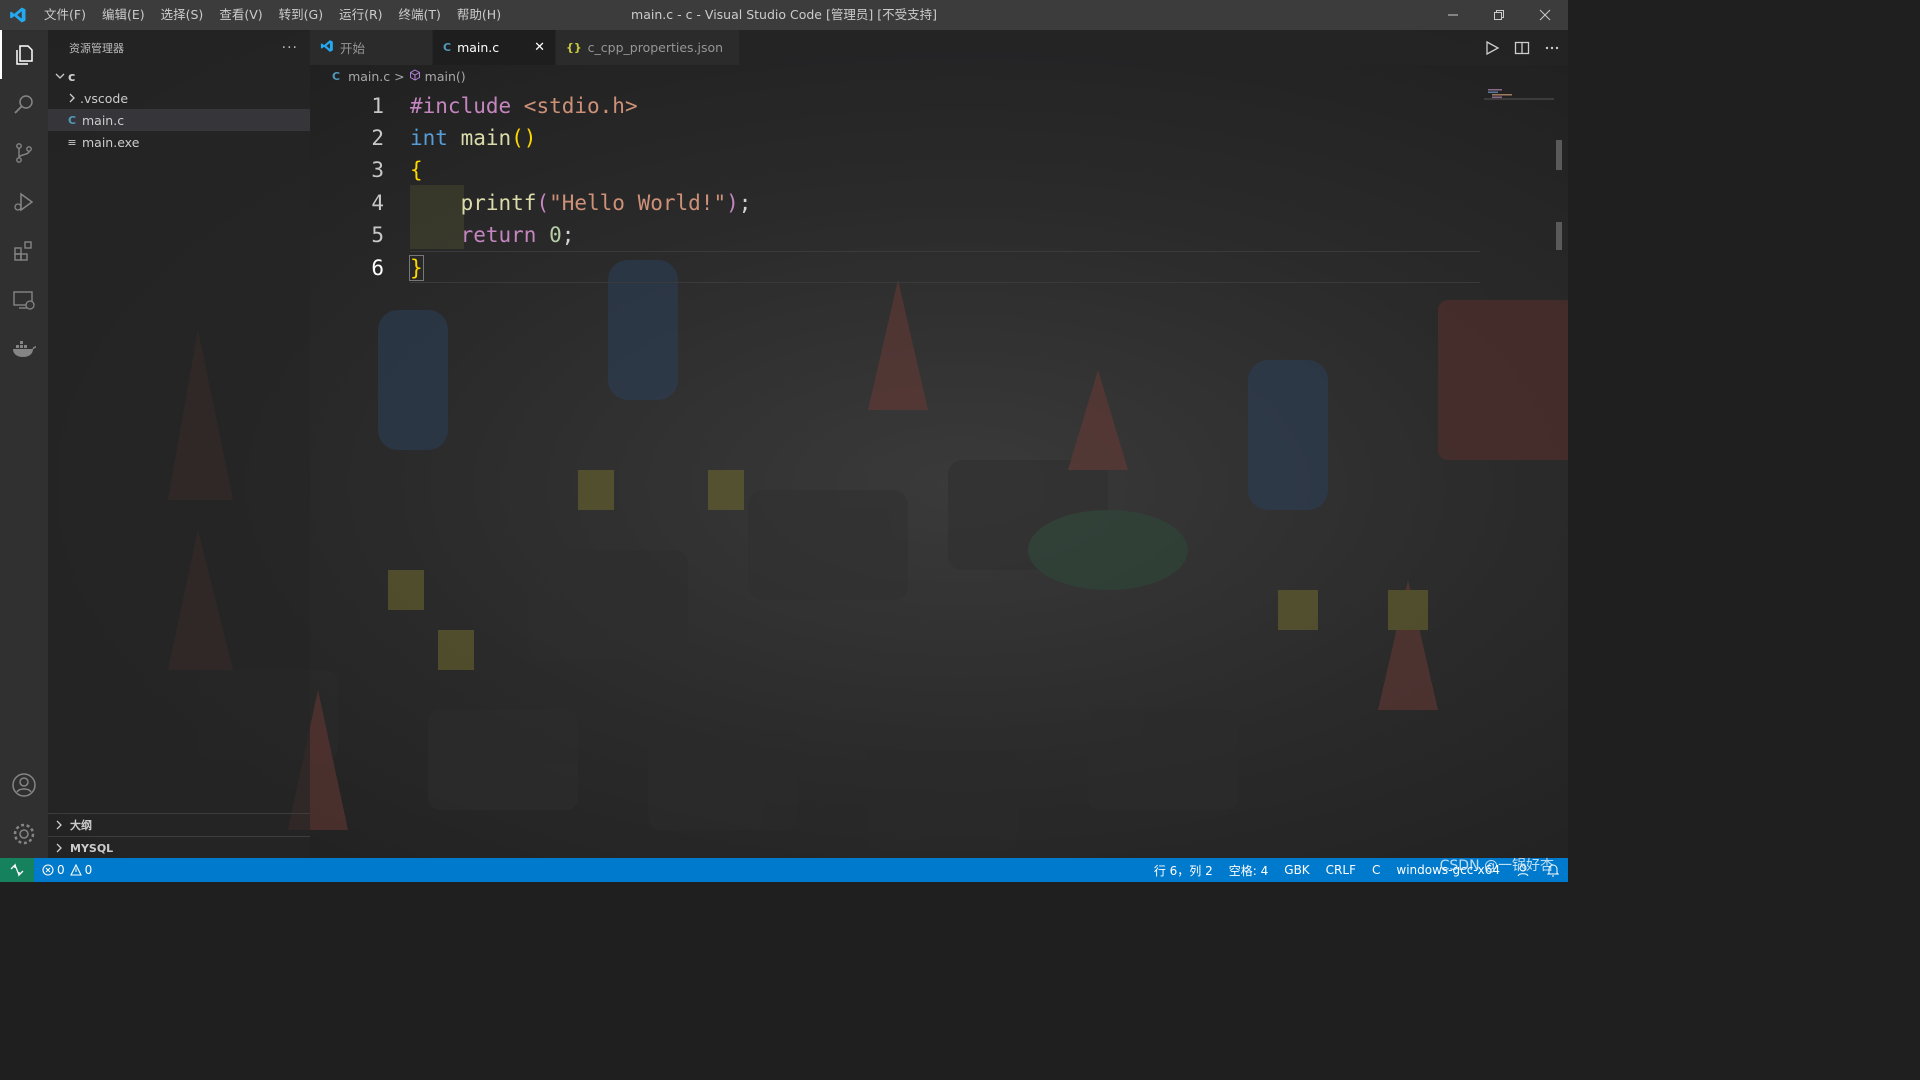 The height and width of the screenshot is (1080, 1920). I want to click on tab-label: c_cpp_properties.json, so click(655, 47).